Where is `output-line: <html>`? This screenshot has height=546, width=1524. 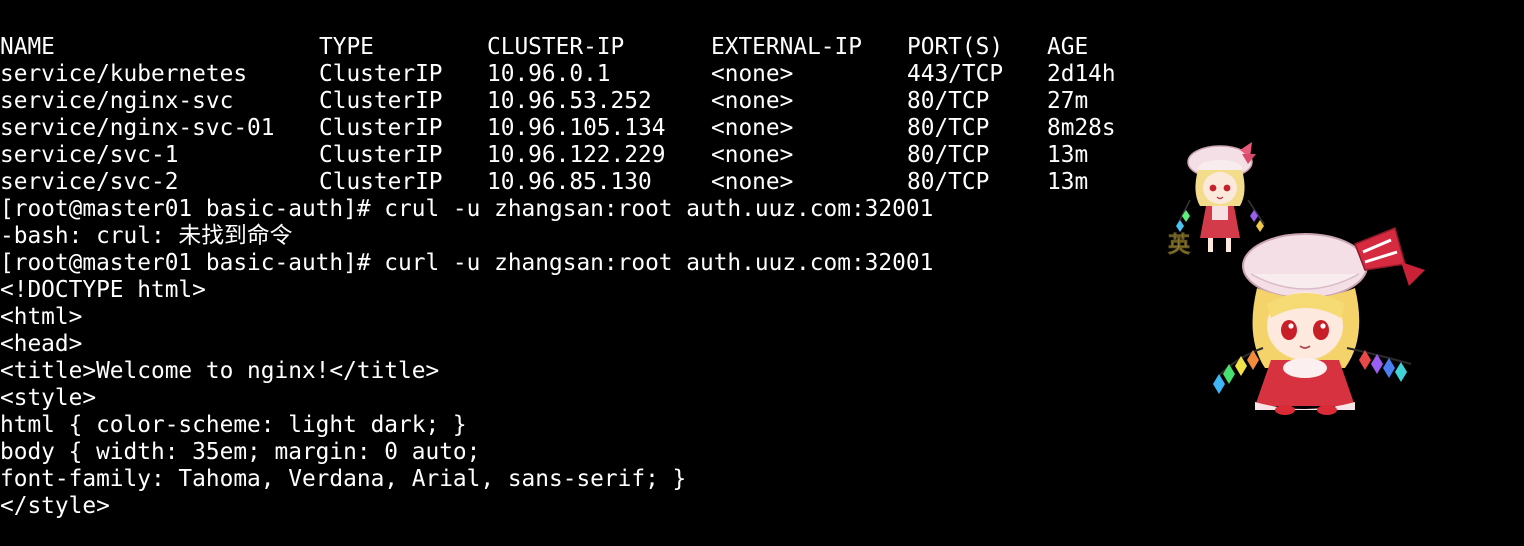
output-line: <html> is located at coordinates (41, 317).